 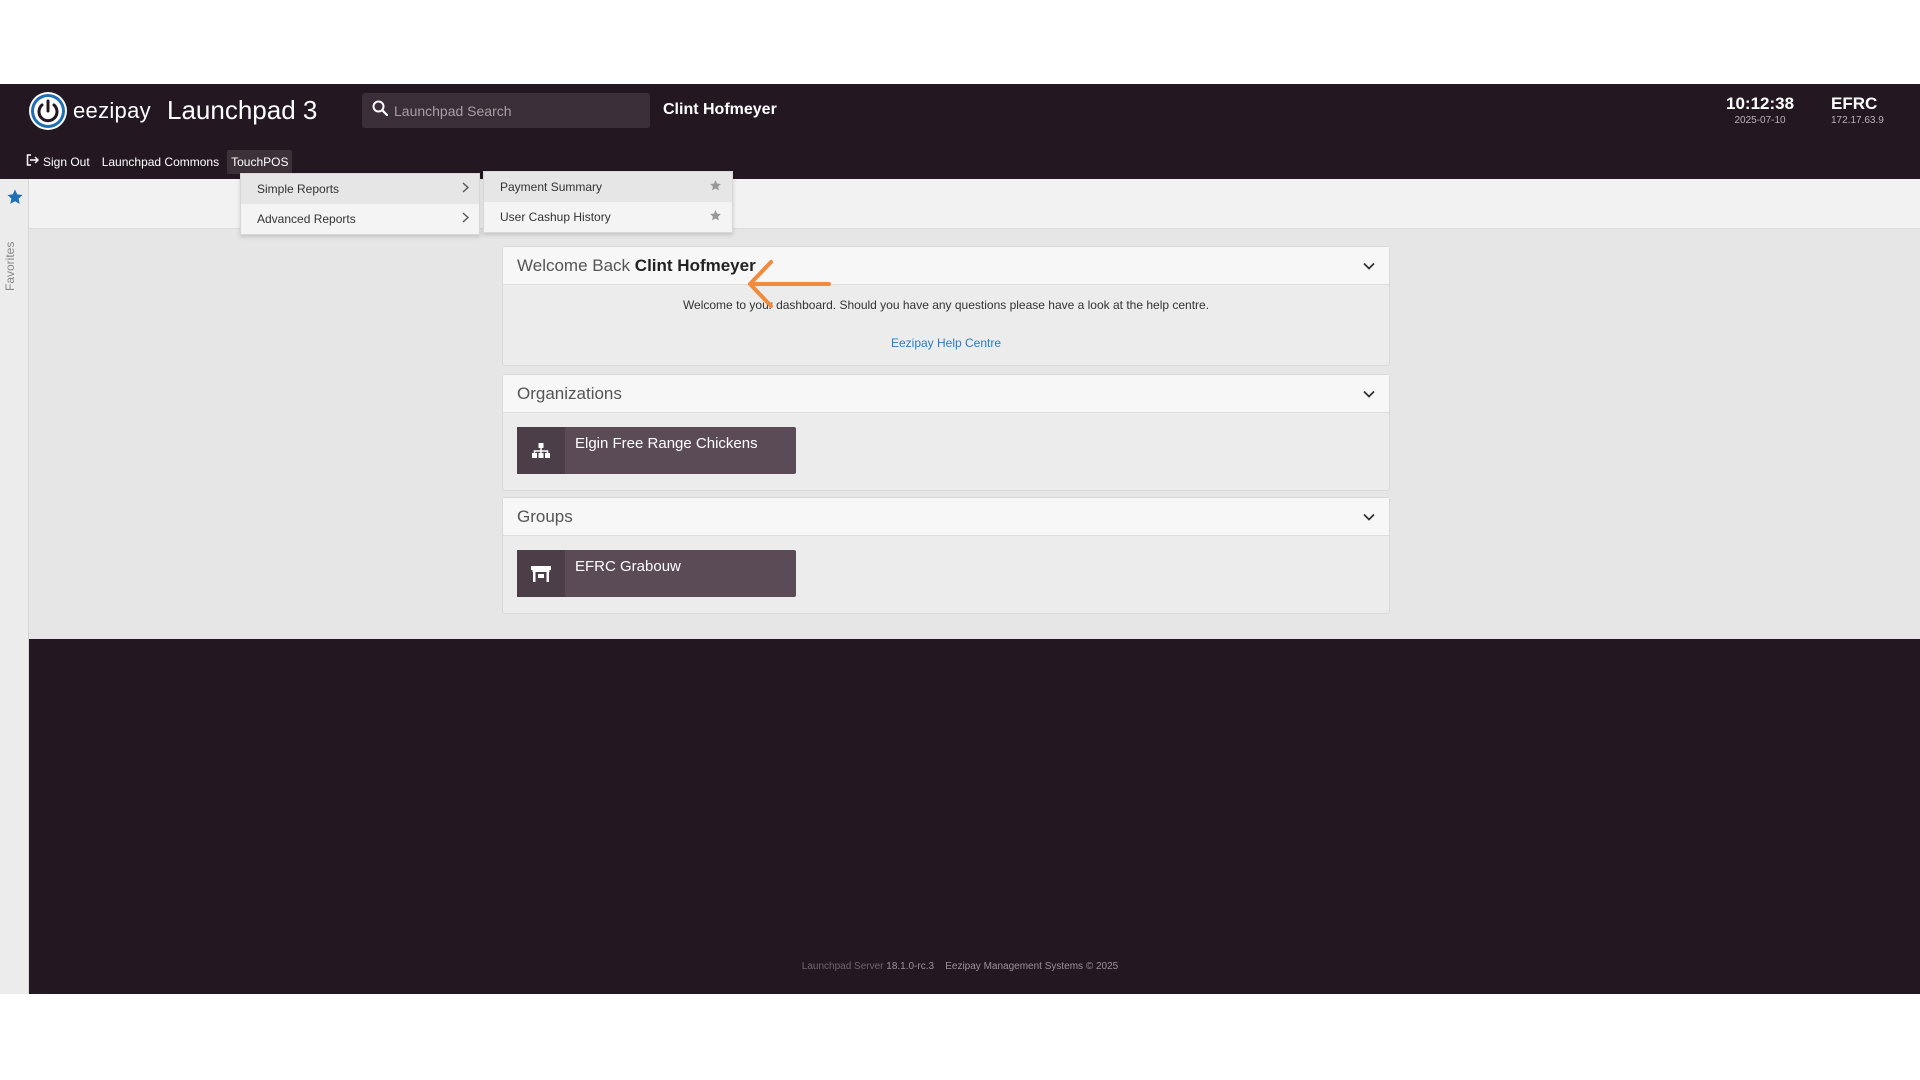 I want to click on clock: 10:12:38 2025-07-10, so click(x=1760, y=110).